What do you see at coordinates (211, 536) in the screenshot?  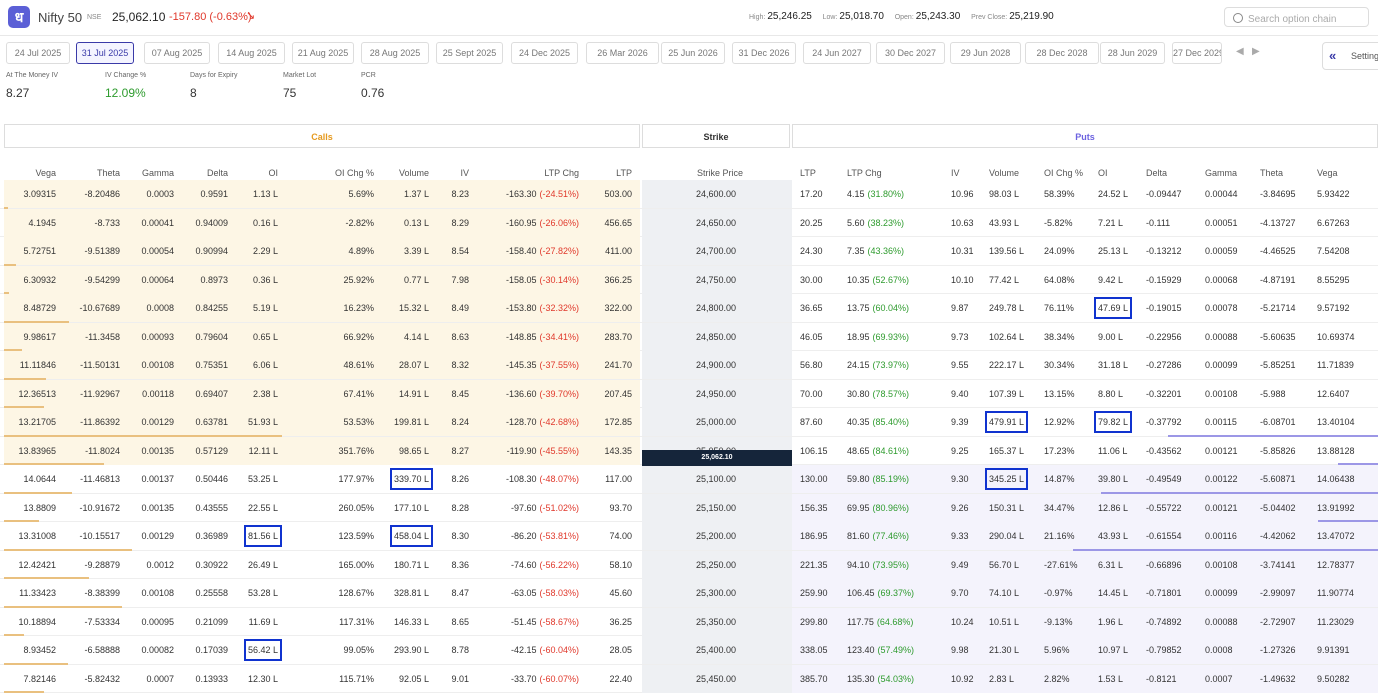 I see `call-delta: 0.36989` at bounding box center [211, 536].